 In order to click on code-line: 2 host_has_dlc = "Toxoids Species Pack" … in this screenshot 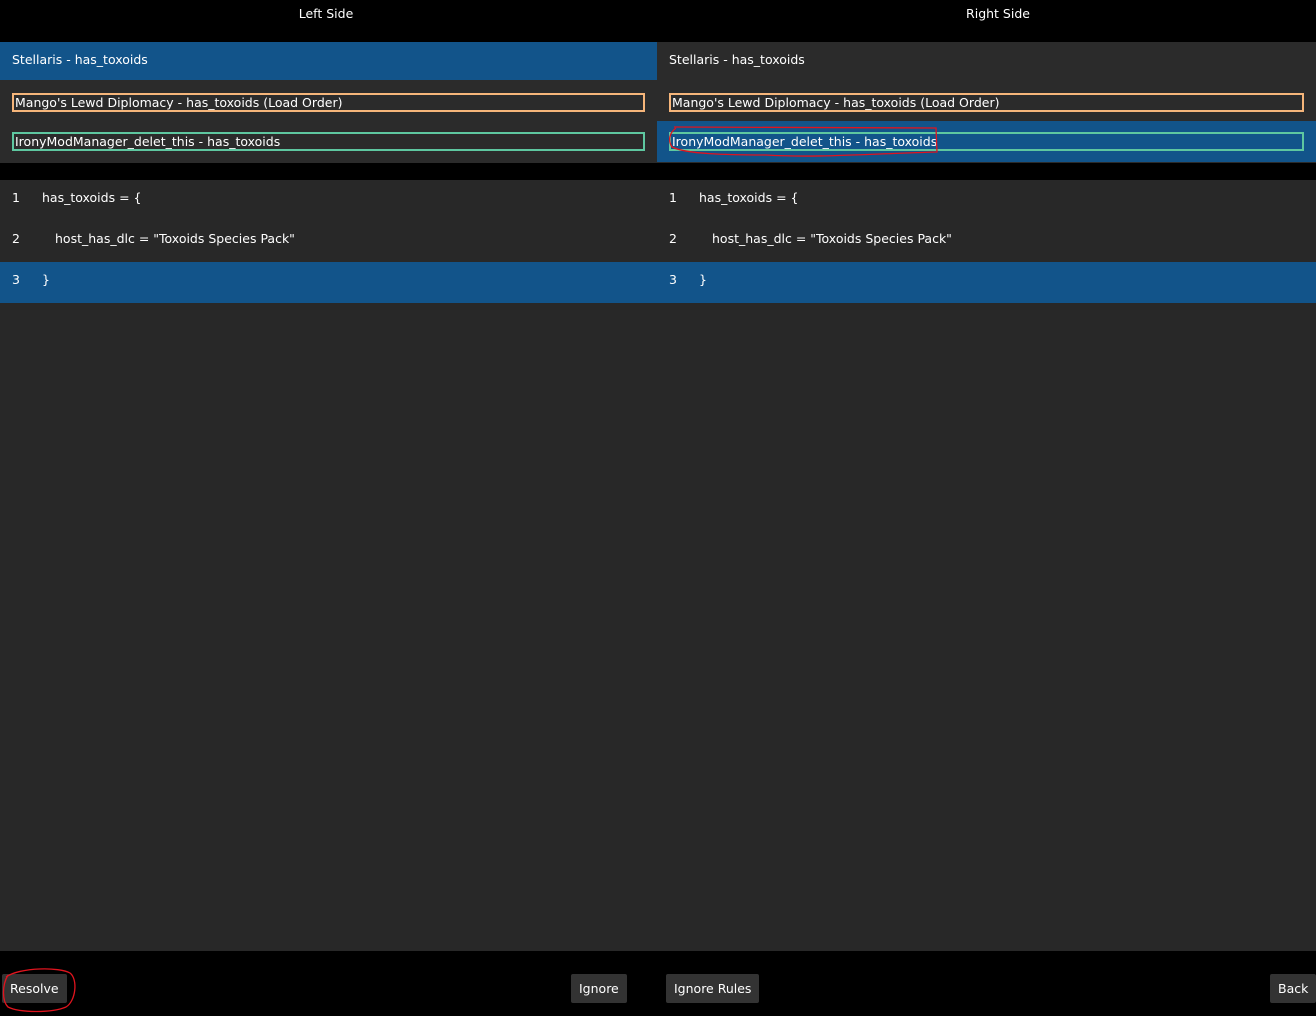, I will do `click(658, 241)`.